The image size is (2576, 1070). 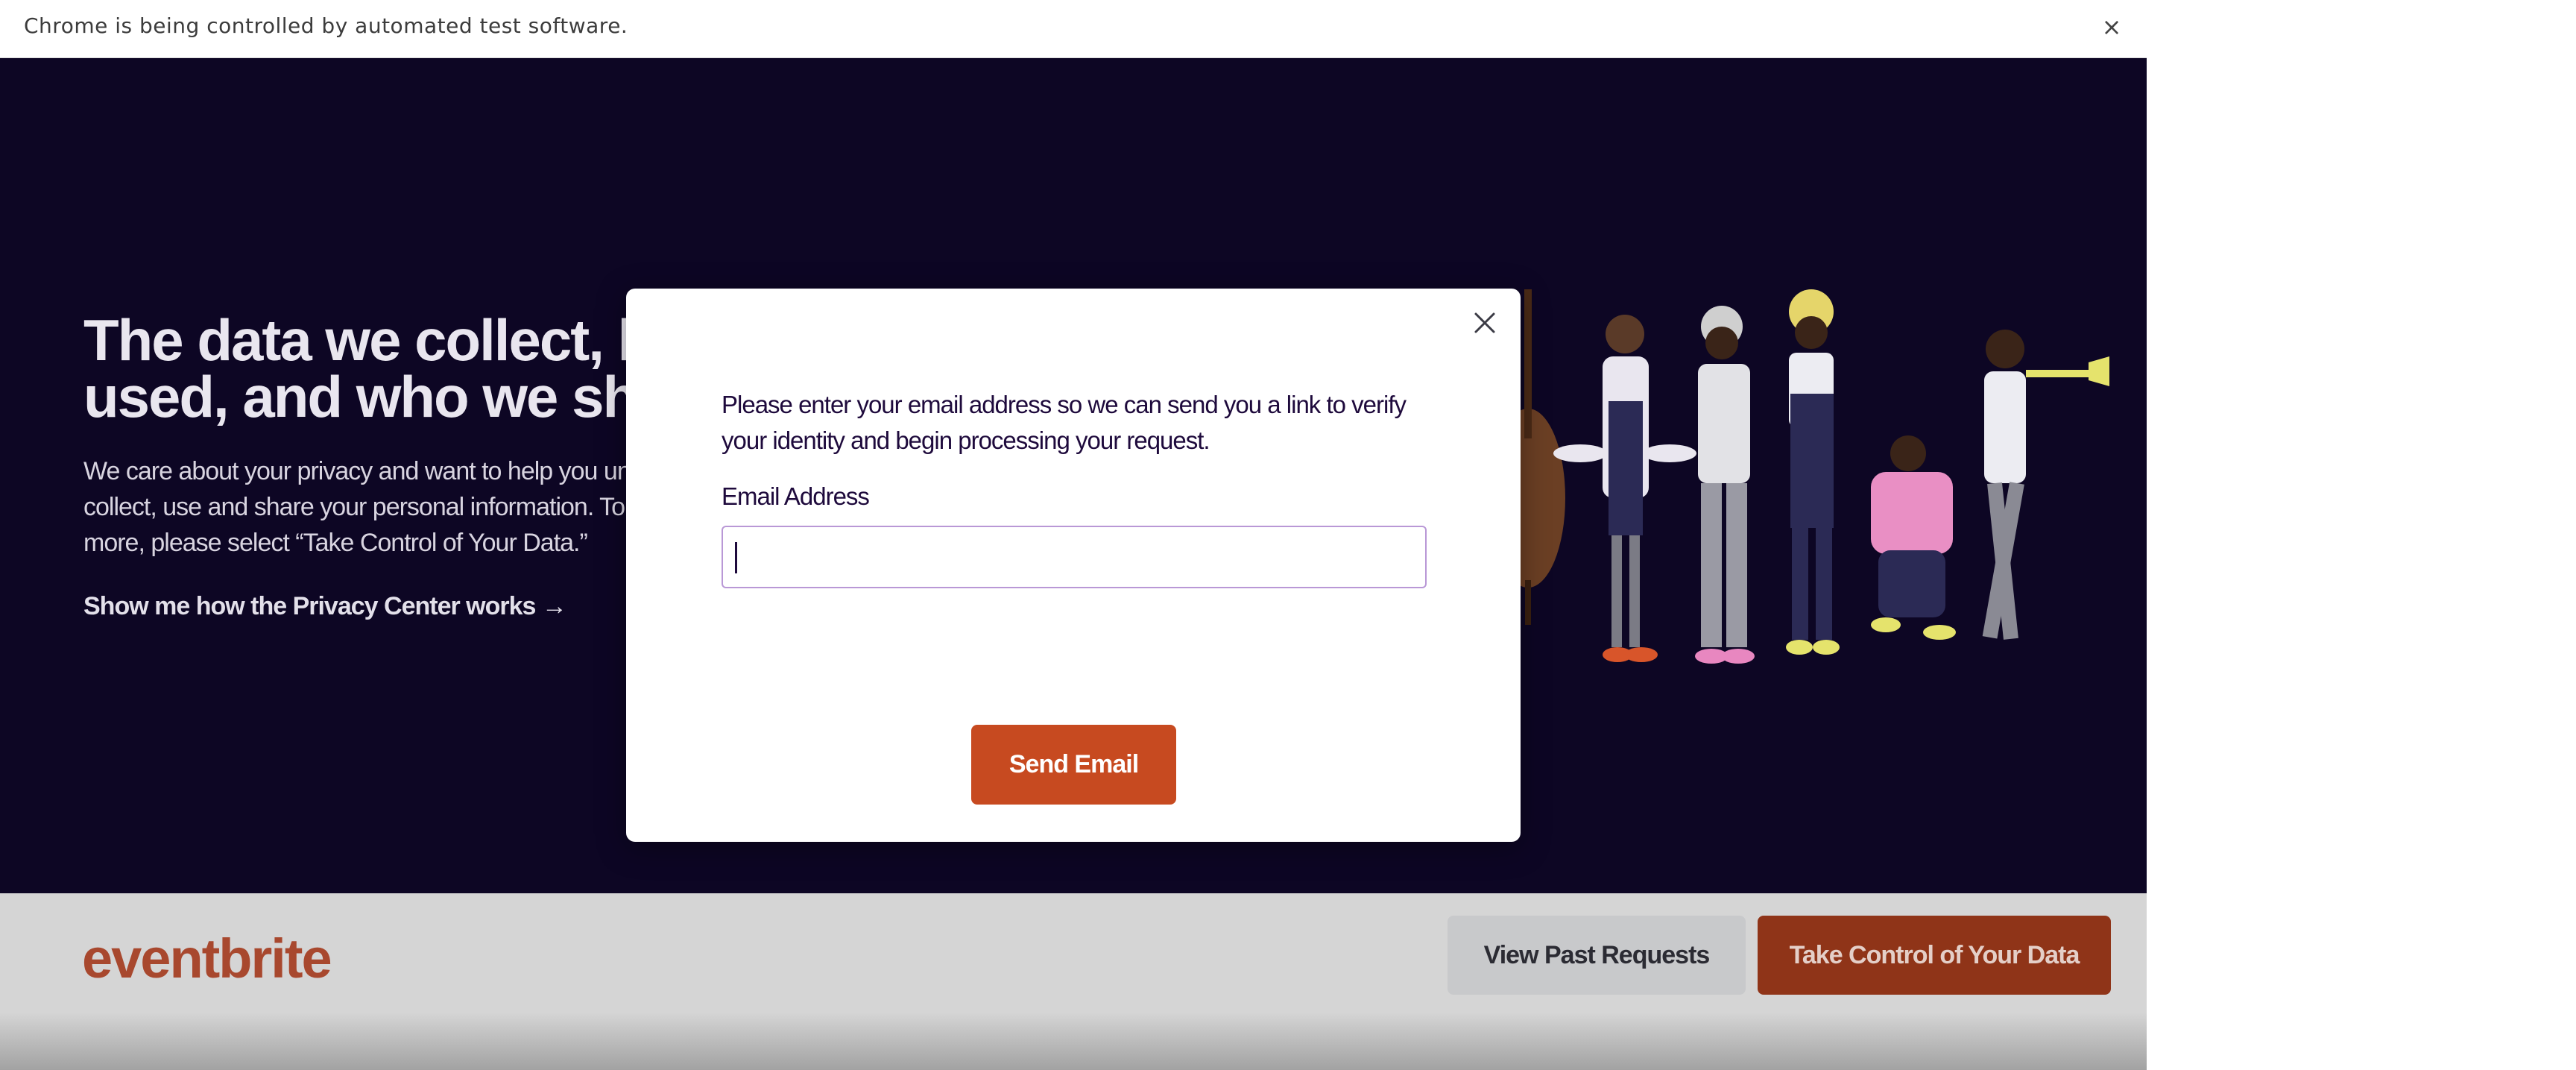 What do you see at coordinates (2111, 27) in the screenshot?
I see `infobar-close-icon: ×` at bounding box center [2111, 27].